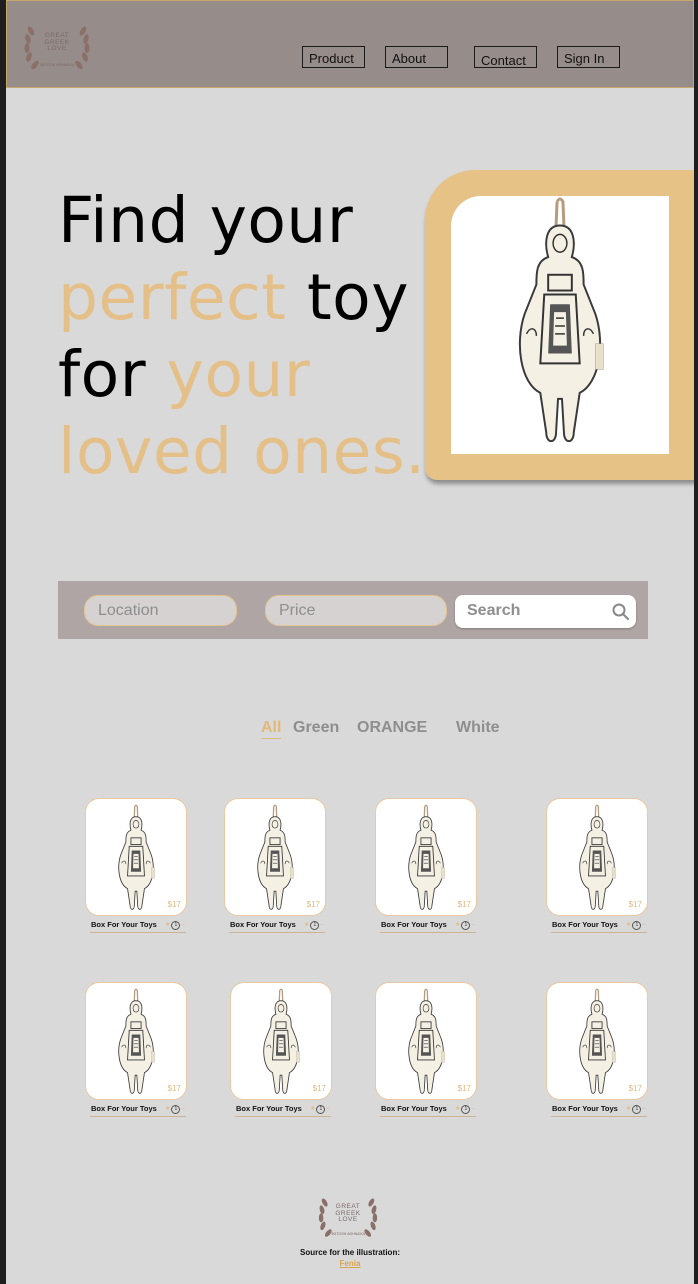 Image resolution: width=698 pixels, height=1284 pixels. What do you see at coordinates (316, 728) in the screenshot?
I see `filter-green: Green` at bounding box center [316, 728].